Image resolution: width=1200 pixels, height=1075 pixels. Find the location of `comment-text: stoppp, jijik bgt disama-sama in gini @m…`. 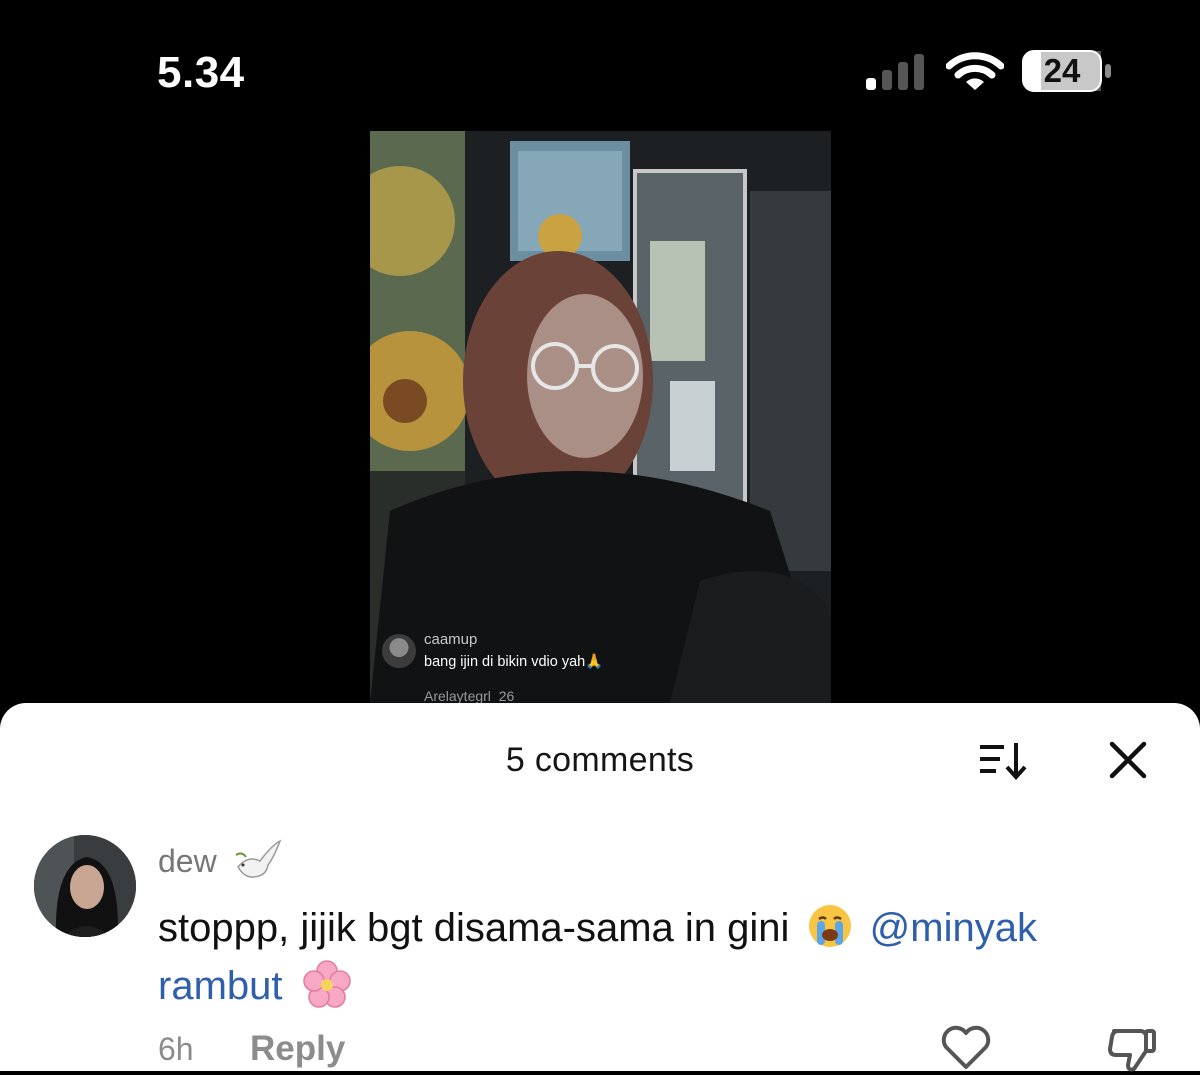

comment-text: stoppp, jijik bgt disama-sama in gini @m… is located at coordinates (658, 957).